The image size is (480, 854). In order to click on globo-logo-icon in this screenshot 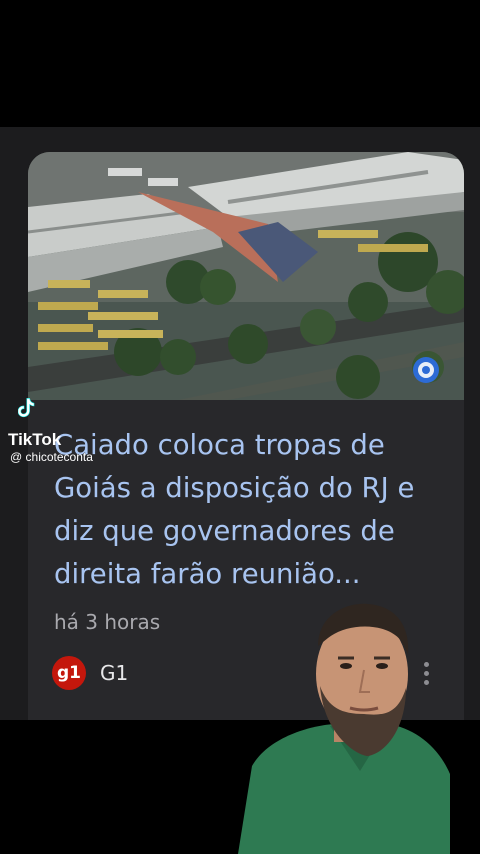, I will do `click(426, 370)`.